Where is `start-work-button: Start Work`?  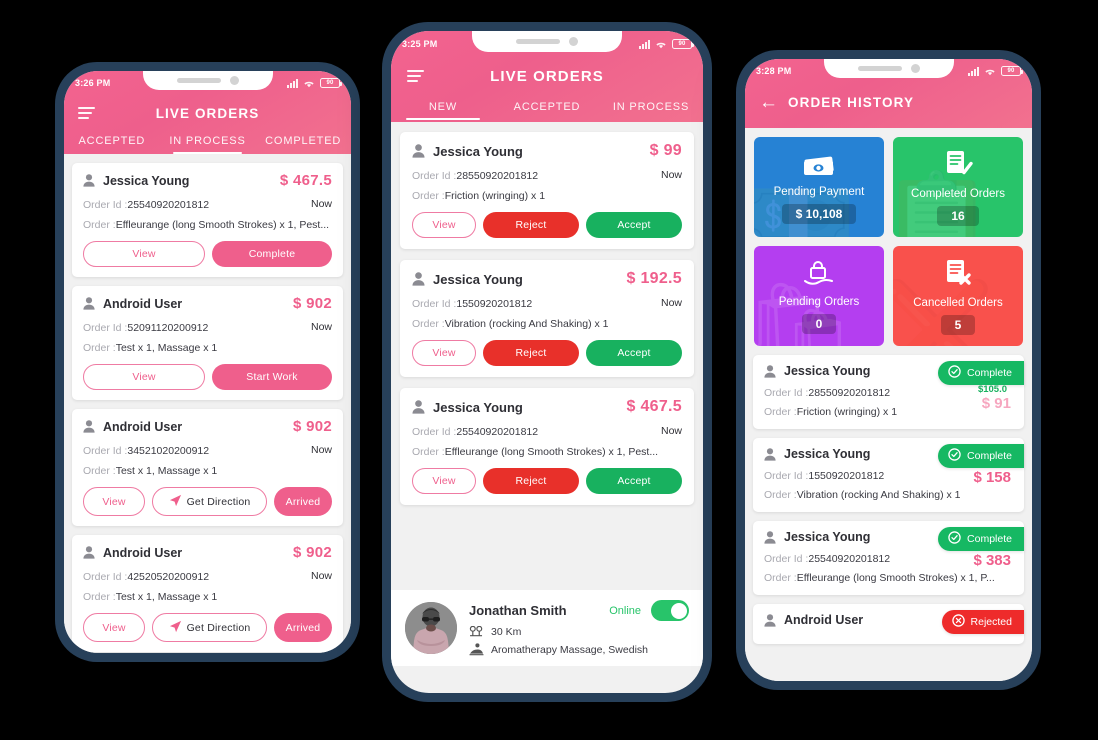
start-work-button: Start Work is located at coordinates (272, 377).